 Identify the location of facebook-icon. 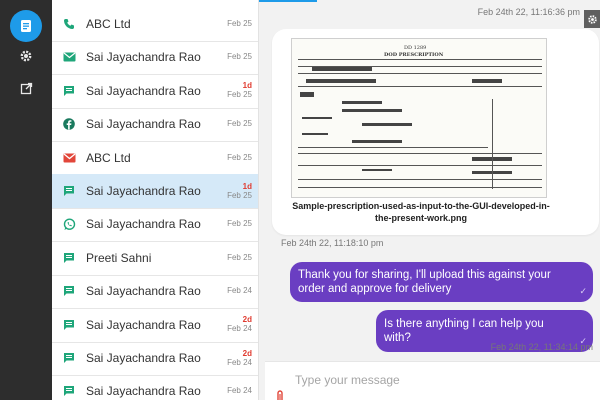
(66, 124).